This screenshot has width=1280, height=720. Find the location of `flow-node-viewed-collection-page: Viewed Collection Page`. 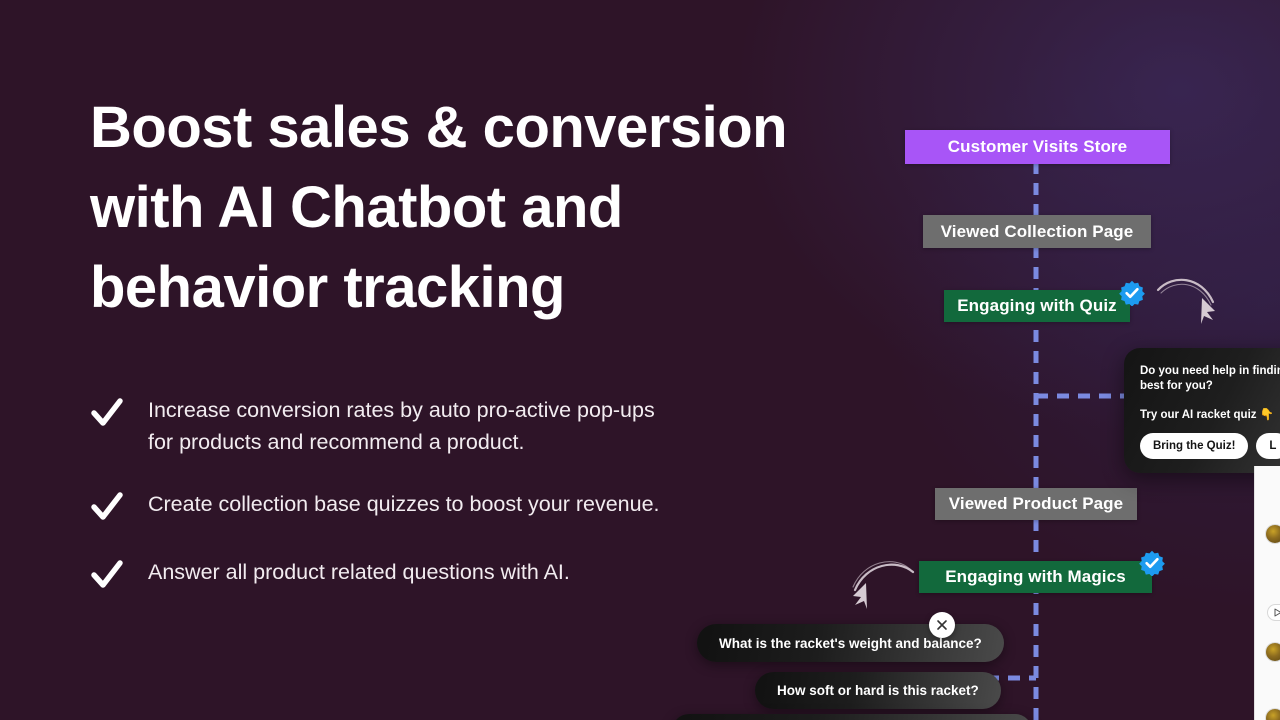

flow-node-viewed-collection-page: Viewed Collection Page is located at coordinates (1037, 231).